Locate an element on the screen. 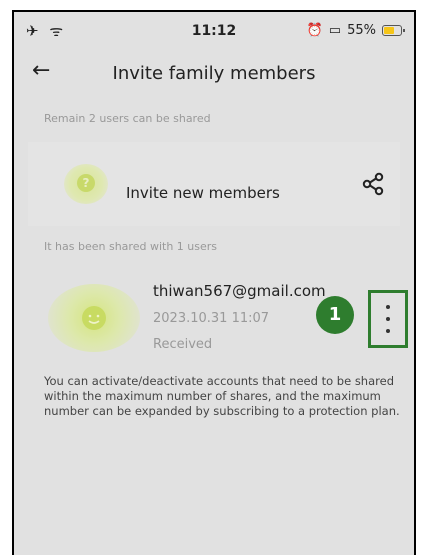  page-title: Invite family members is located at coordinates (214, 73).